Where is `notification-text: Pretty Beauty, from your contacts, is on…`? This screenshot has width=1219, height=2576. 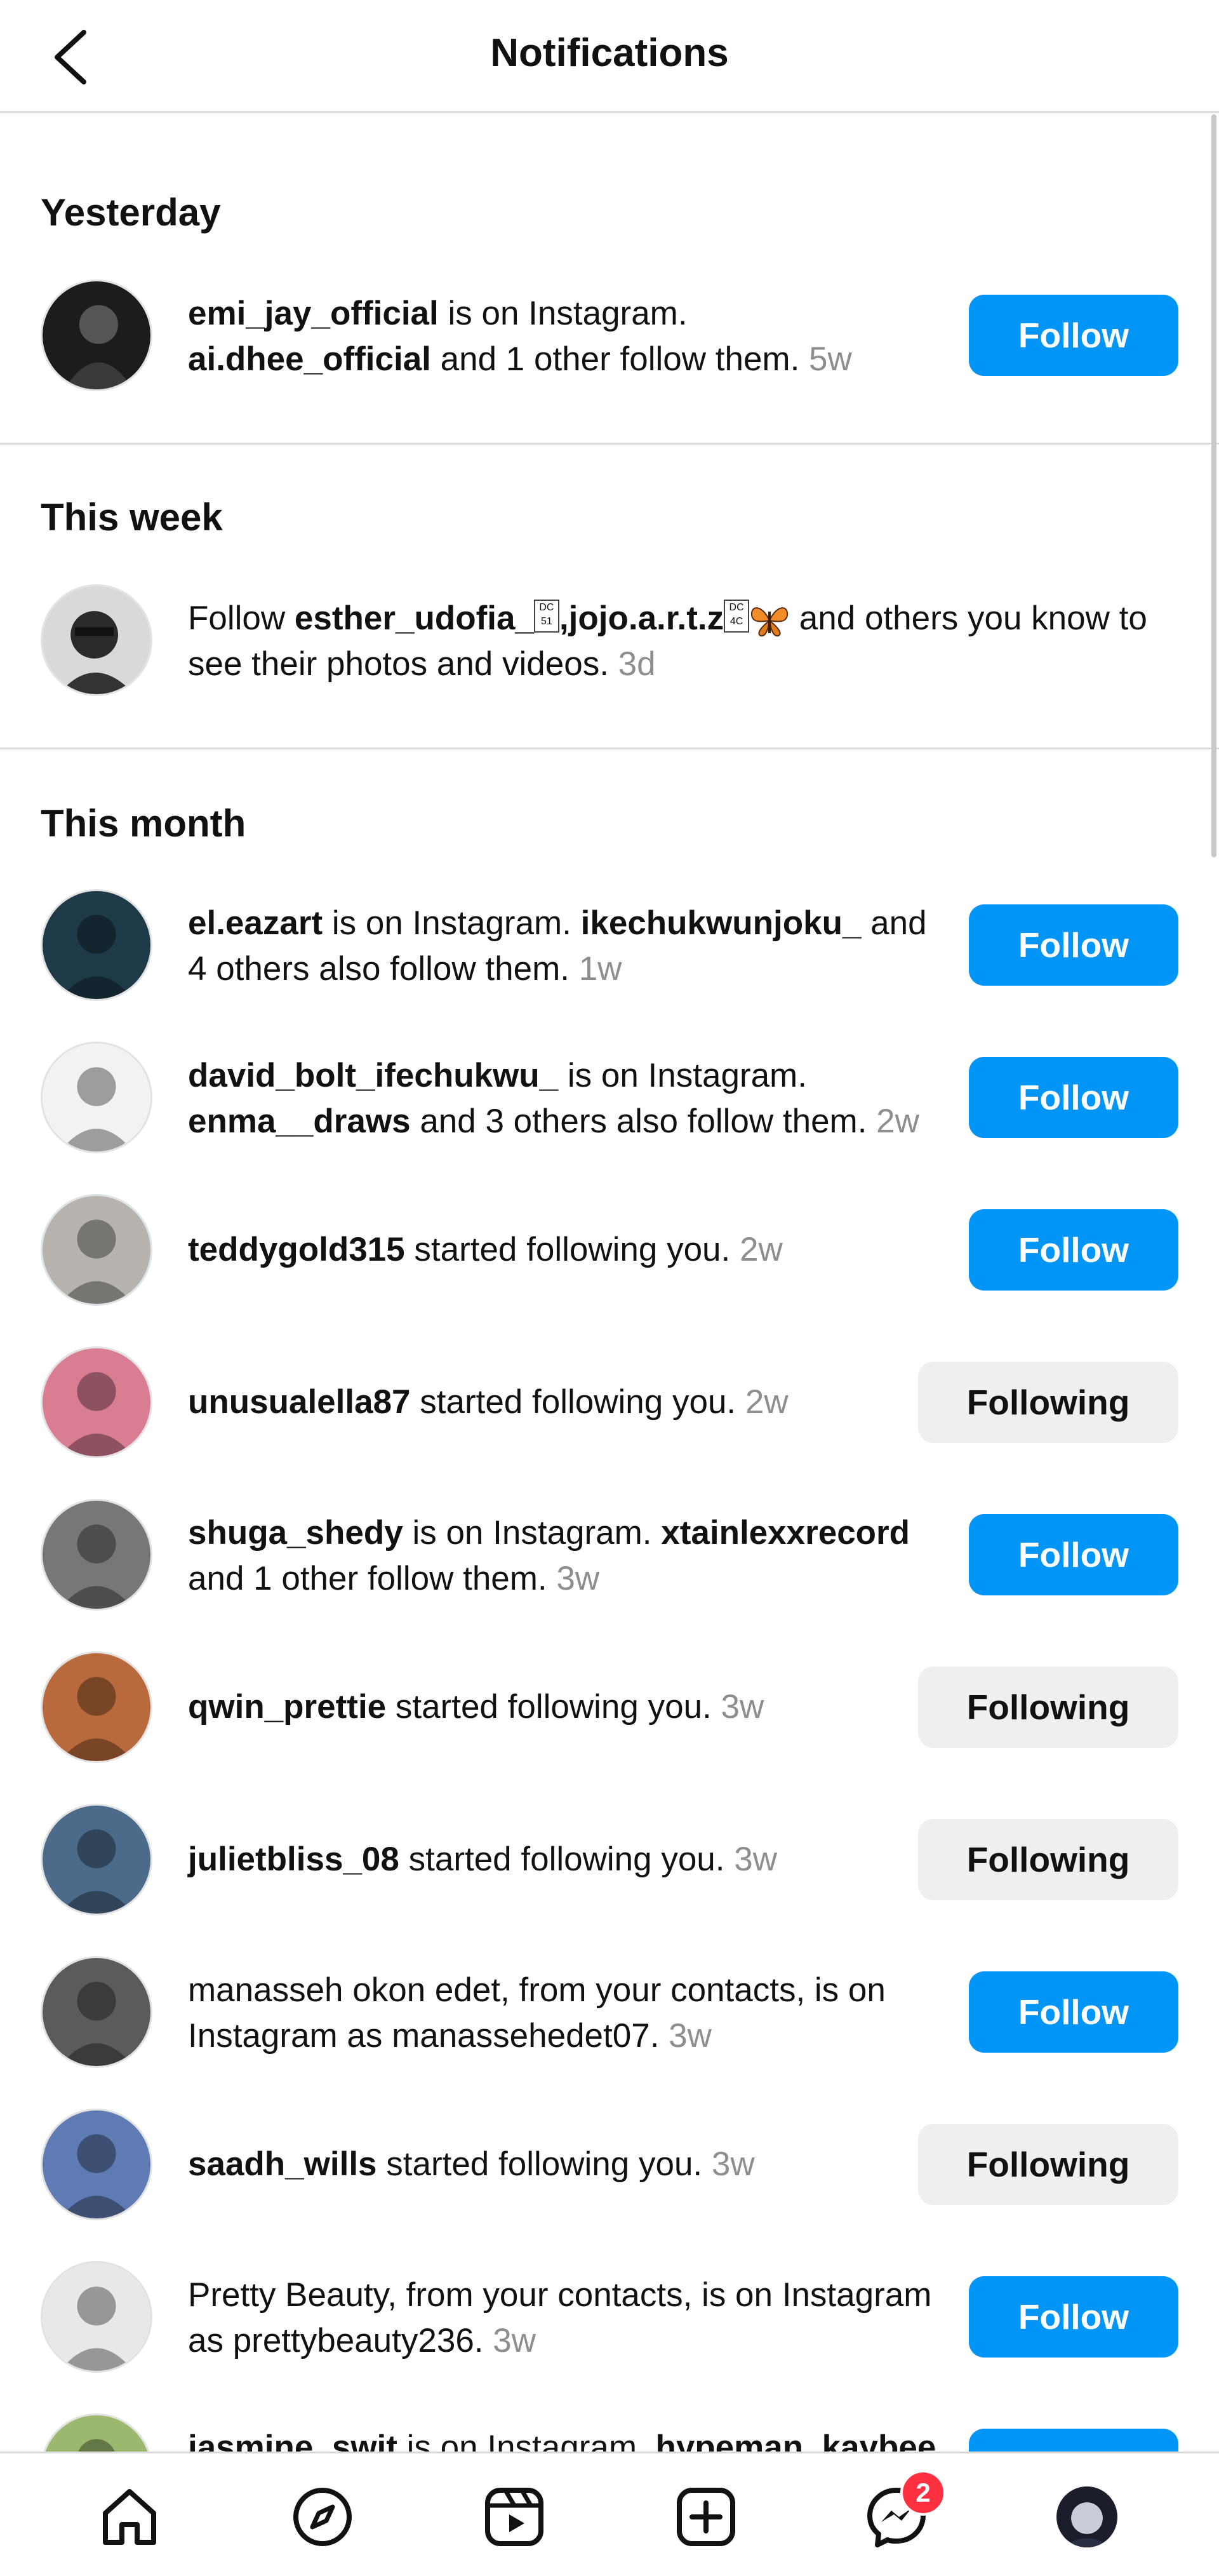
notification-text: Pretty Beauty, from your contacts, is on… is located at coordinates (562, 2318).